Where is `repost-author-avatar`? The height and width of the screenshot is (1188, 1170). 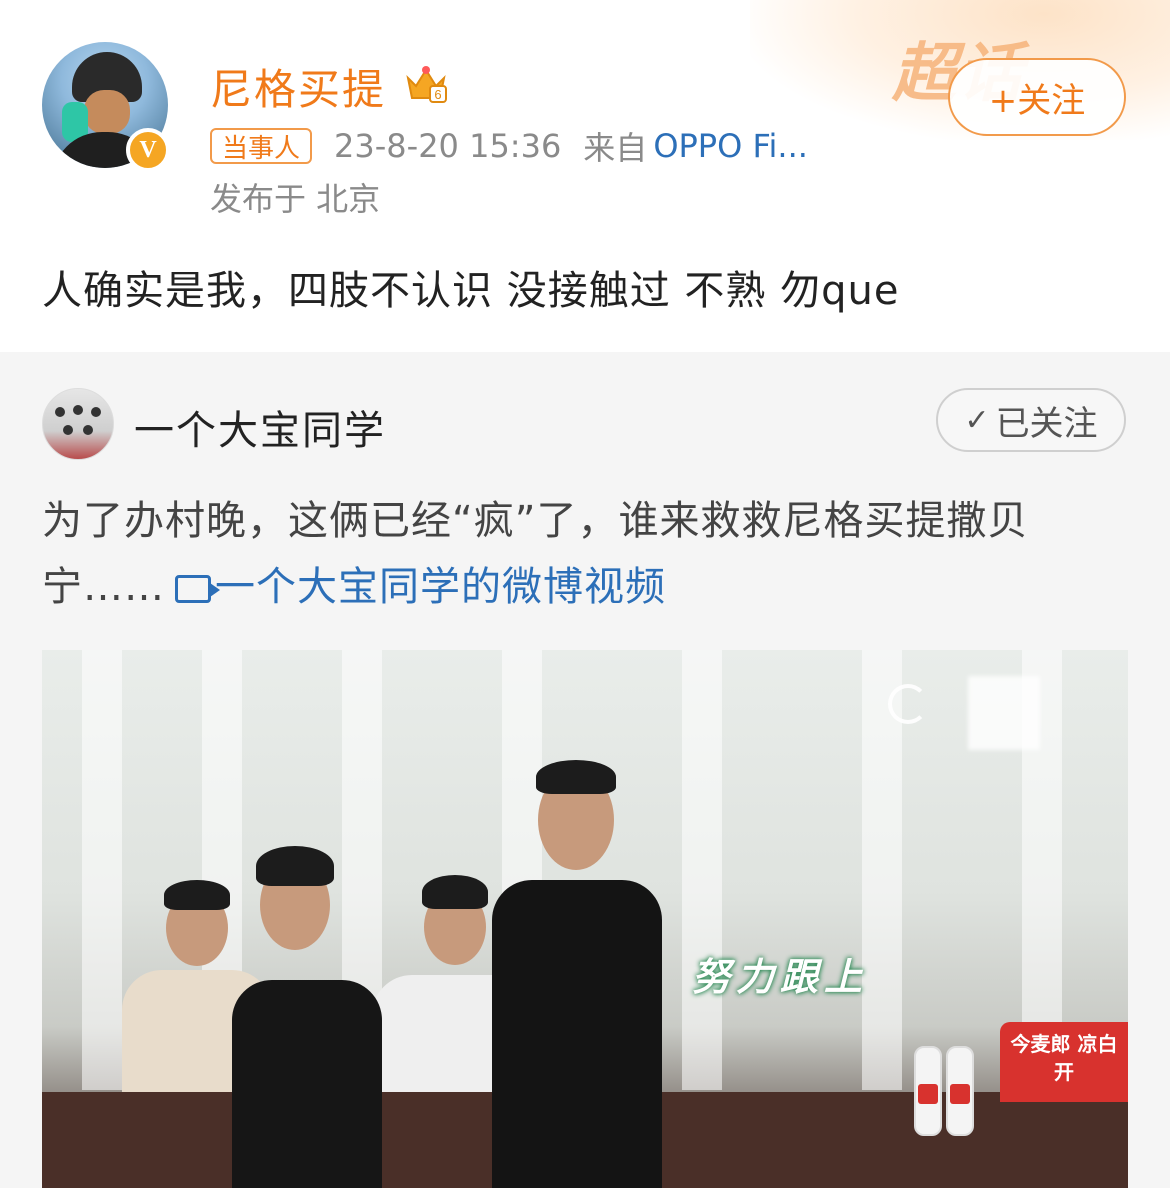
repost-author-avatar is located at coordinates (78, 424).